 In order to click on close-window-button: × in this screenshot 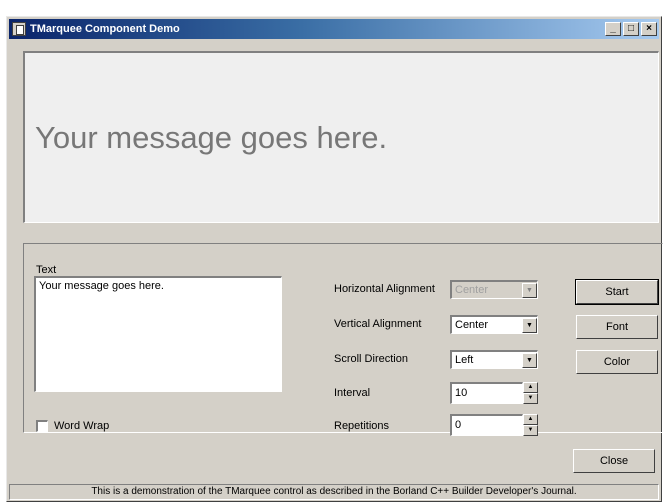, I will do `click(649, 29)`.